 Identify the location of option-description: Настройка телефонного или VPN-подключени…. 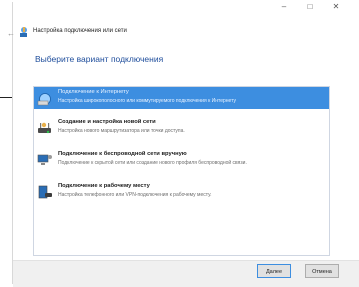
(135, 195).